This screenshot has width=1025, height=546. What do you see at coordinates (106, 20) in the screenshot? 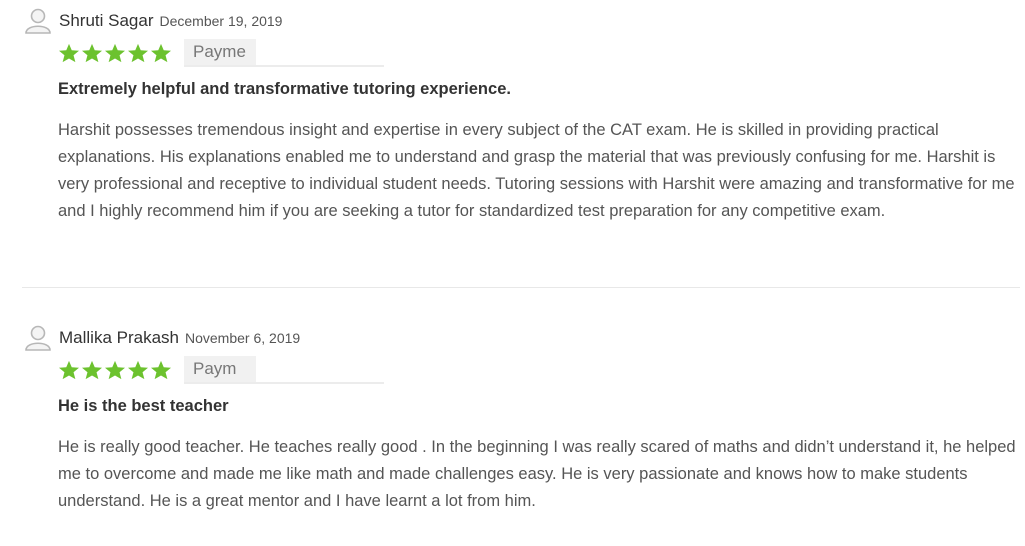
I see `reviewer-name: Shruti Sagar` at bounding box center [106, 20].